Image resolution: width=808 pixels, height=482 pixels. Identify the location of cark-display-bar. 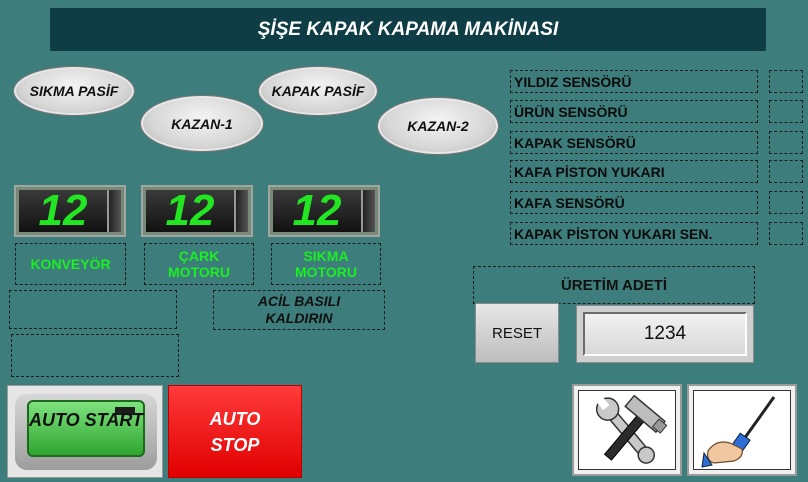
(241, 211).